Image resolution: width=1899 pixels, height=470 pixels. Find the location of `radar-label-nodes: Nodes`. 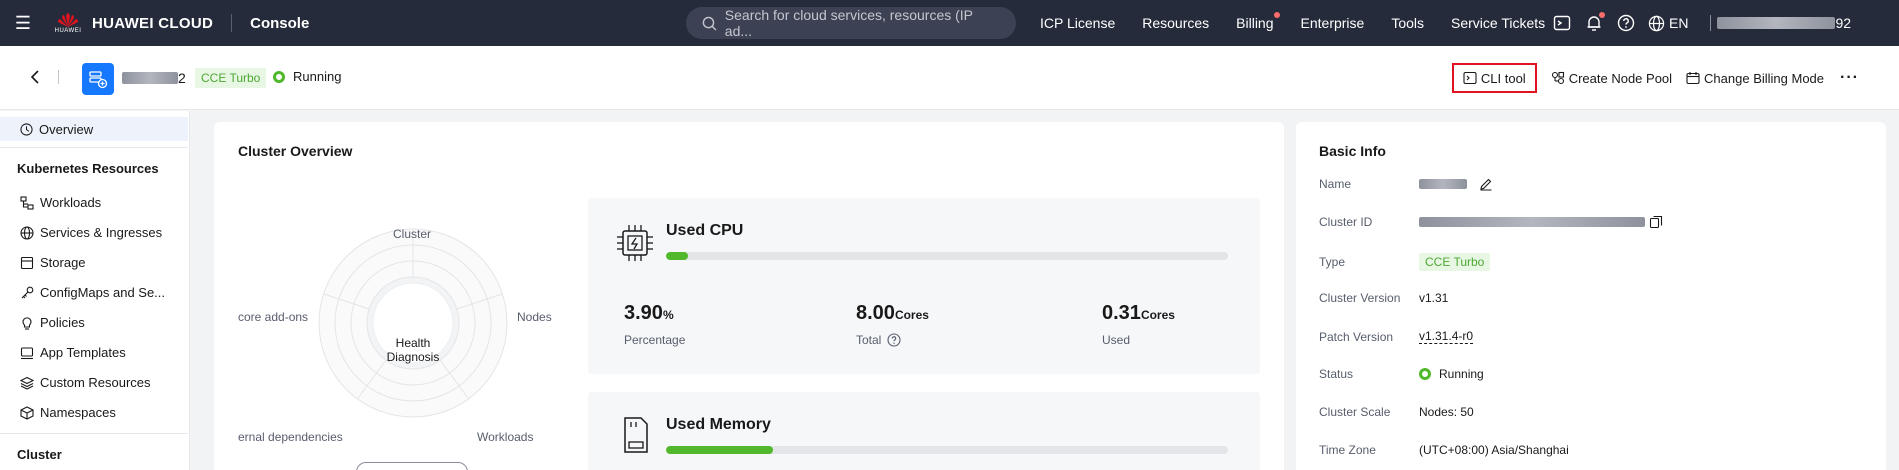

radar-label-nodes: Nodes is located at coordinates (534, 317).